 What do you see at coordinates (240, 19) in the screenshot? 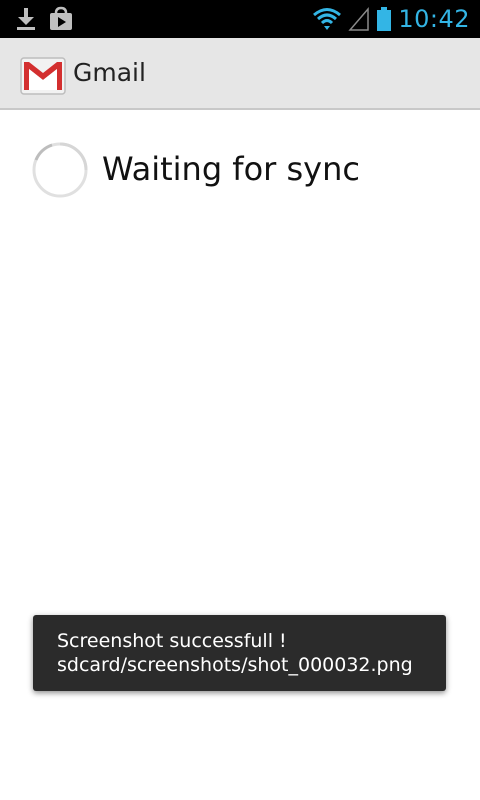
I see `status-bar: 10:42` at bounding box center [240, 19].